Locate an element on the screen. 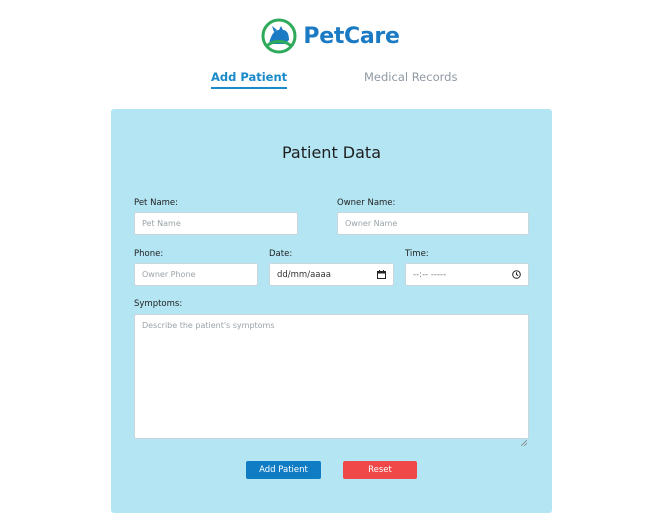 The width and height of the screenshot is (661, 529). nav-tabs: Add Patient Medical Records is located at coordinates (330, 80).